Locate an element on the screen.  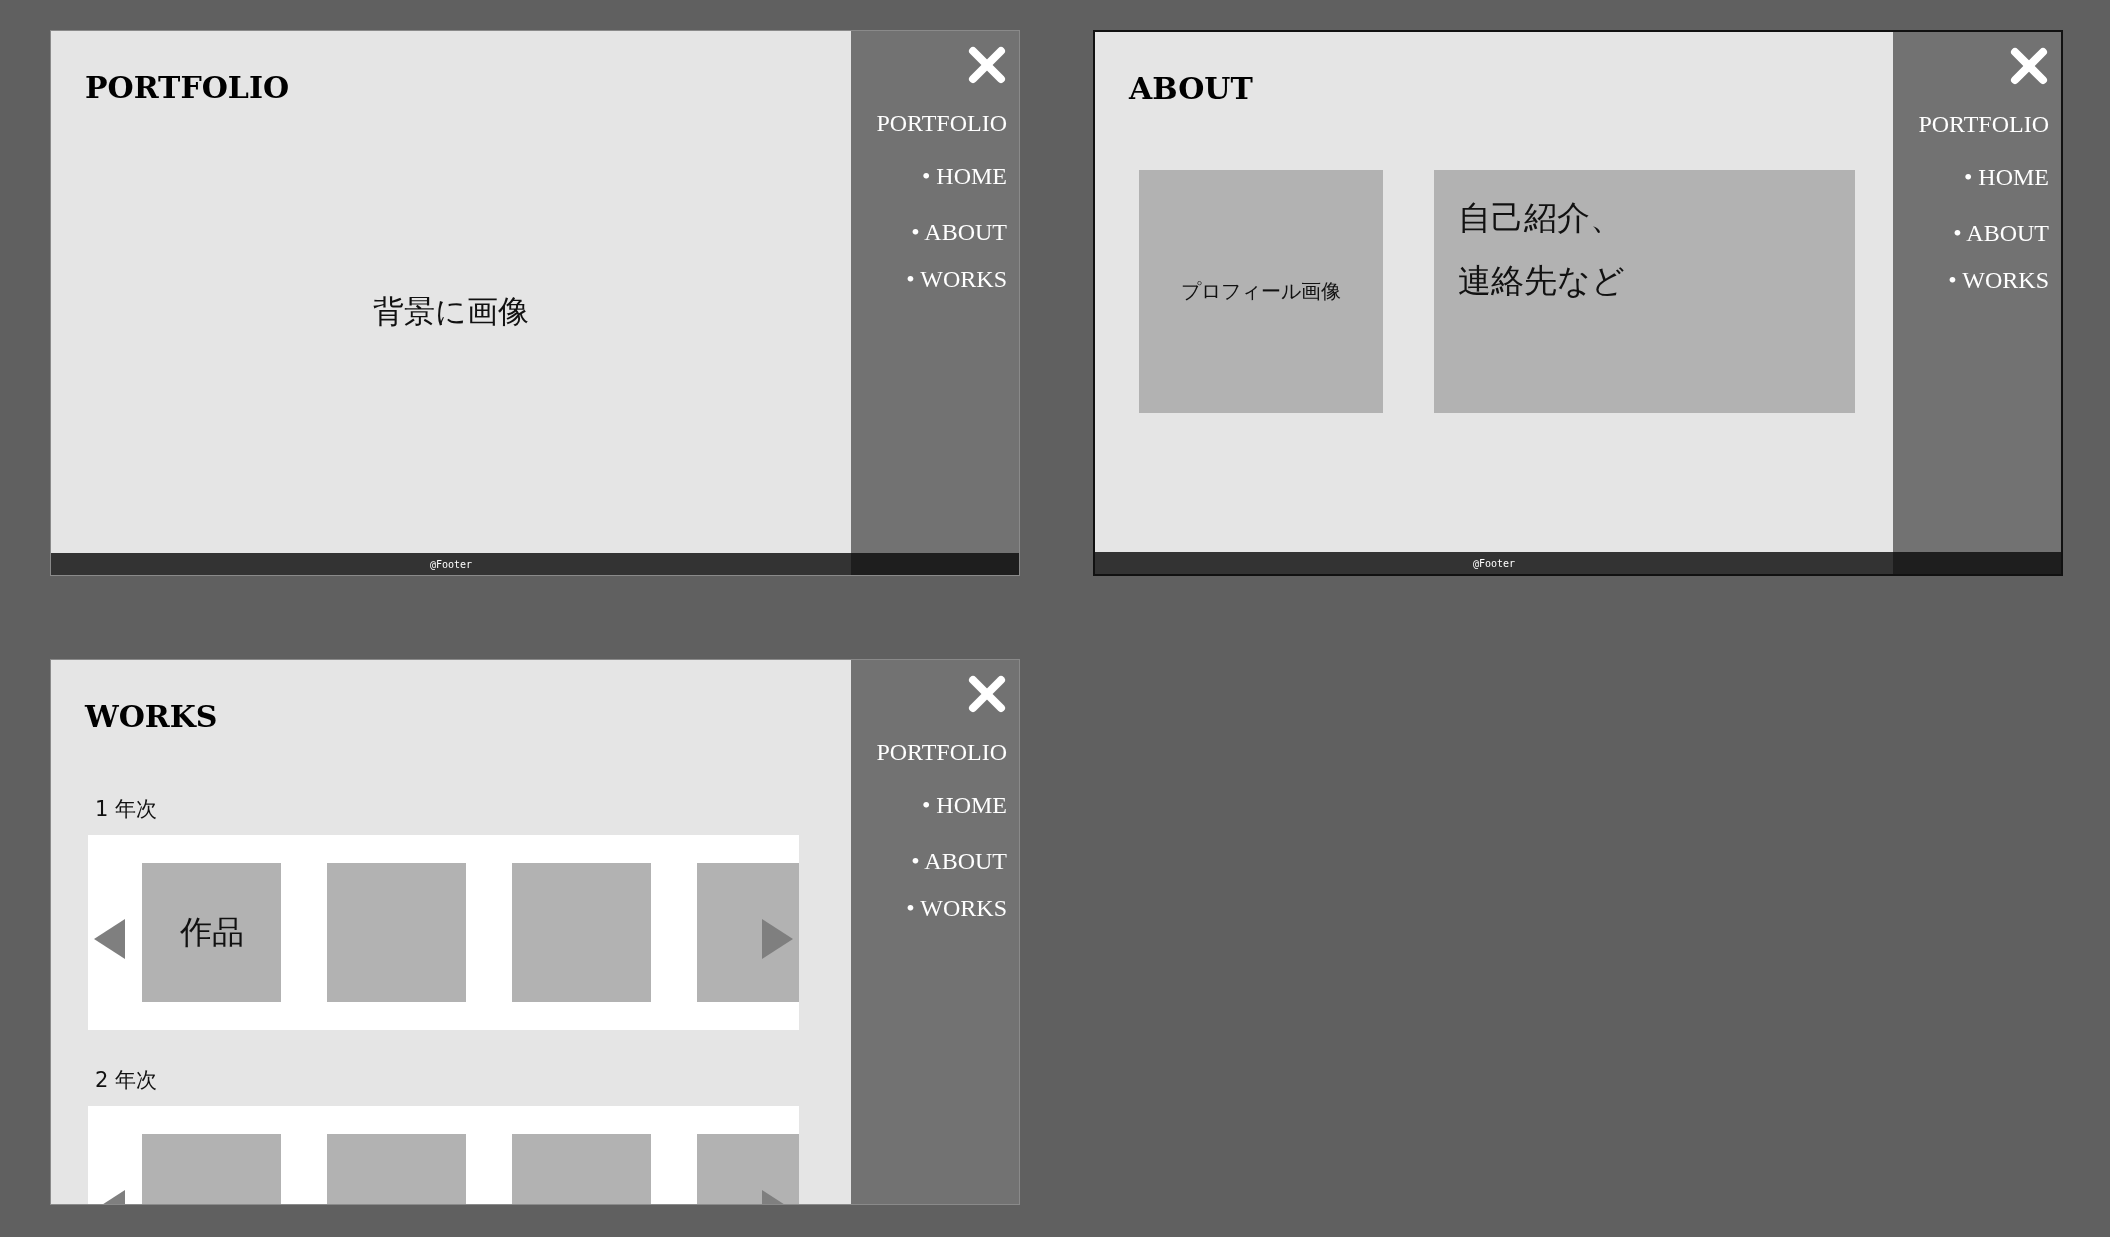
intro-line: 自己紹介、 is located at coordinates (1540, 218).